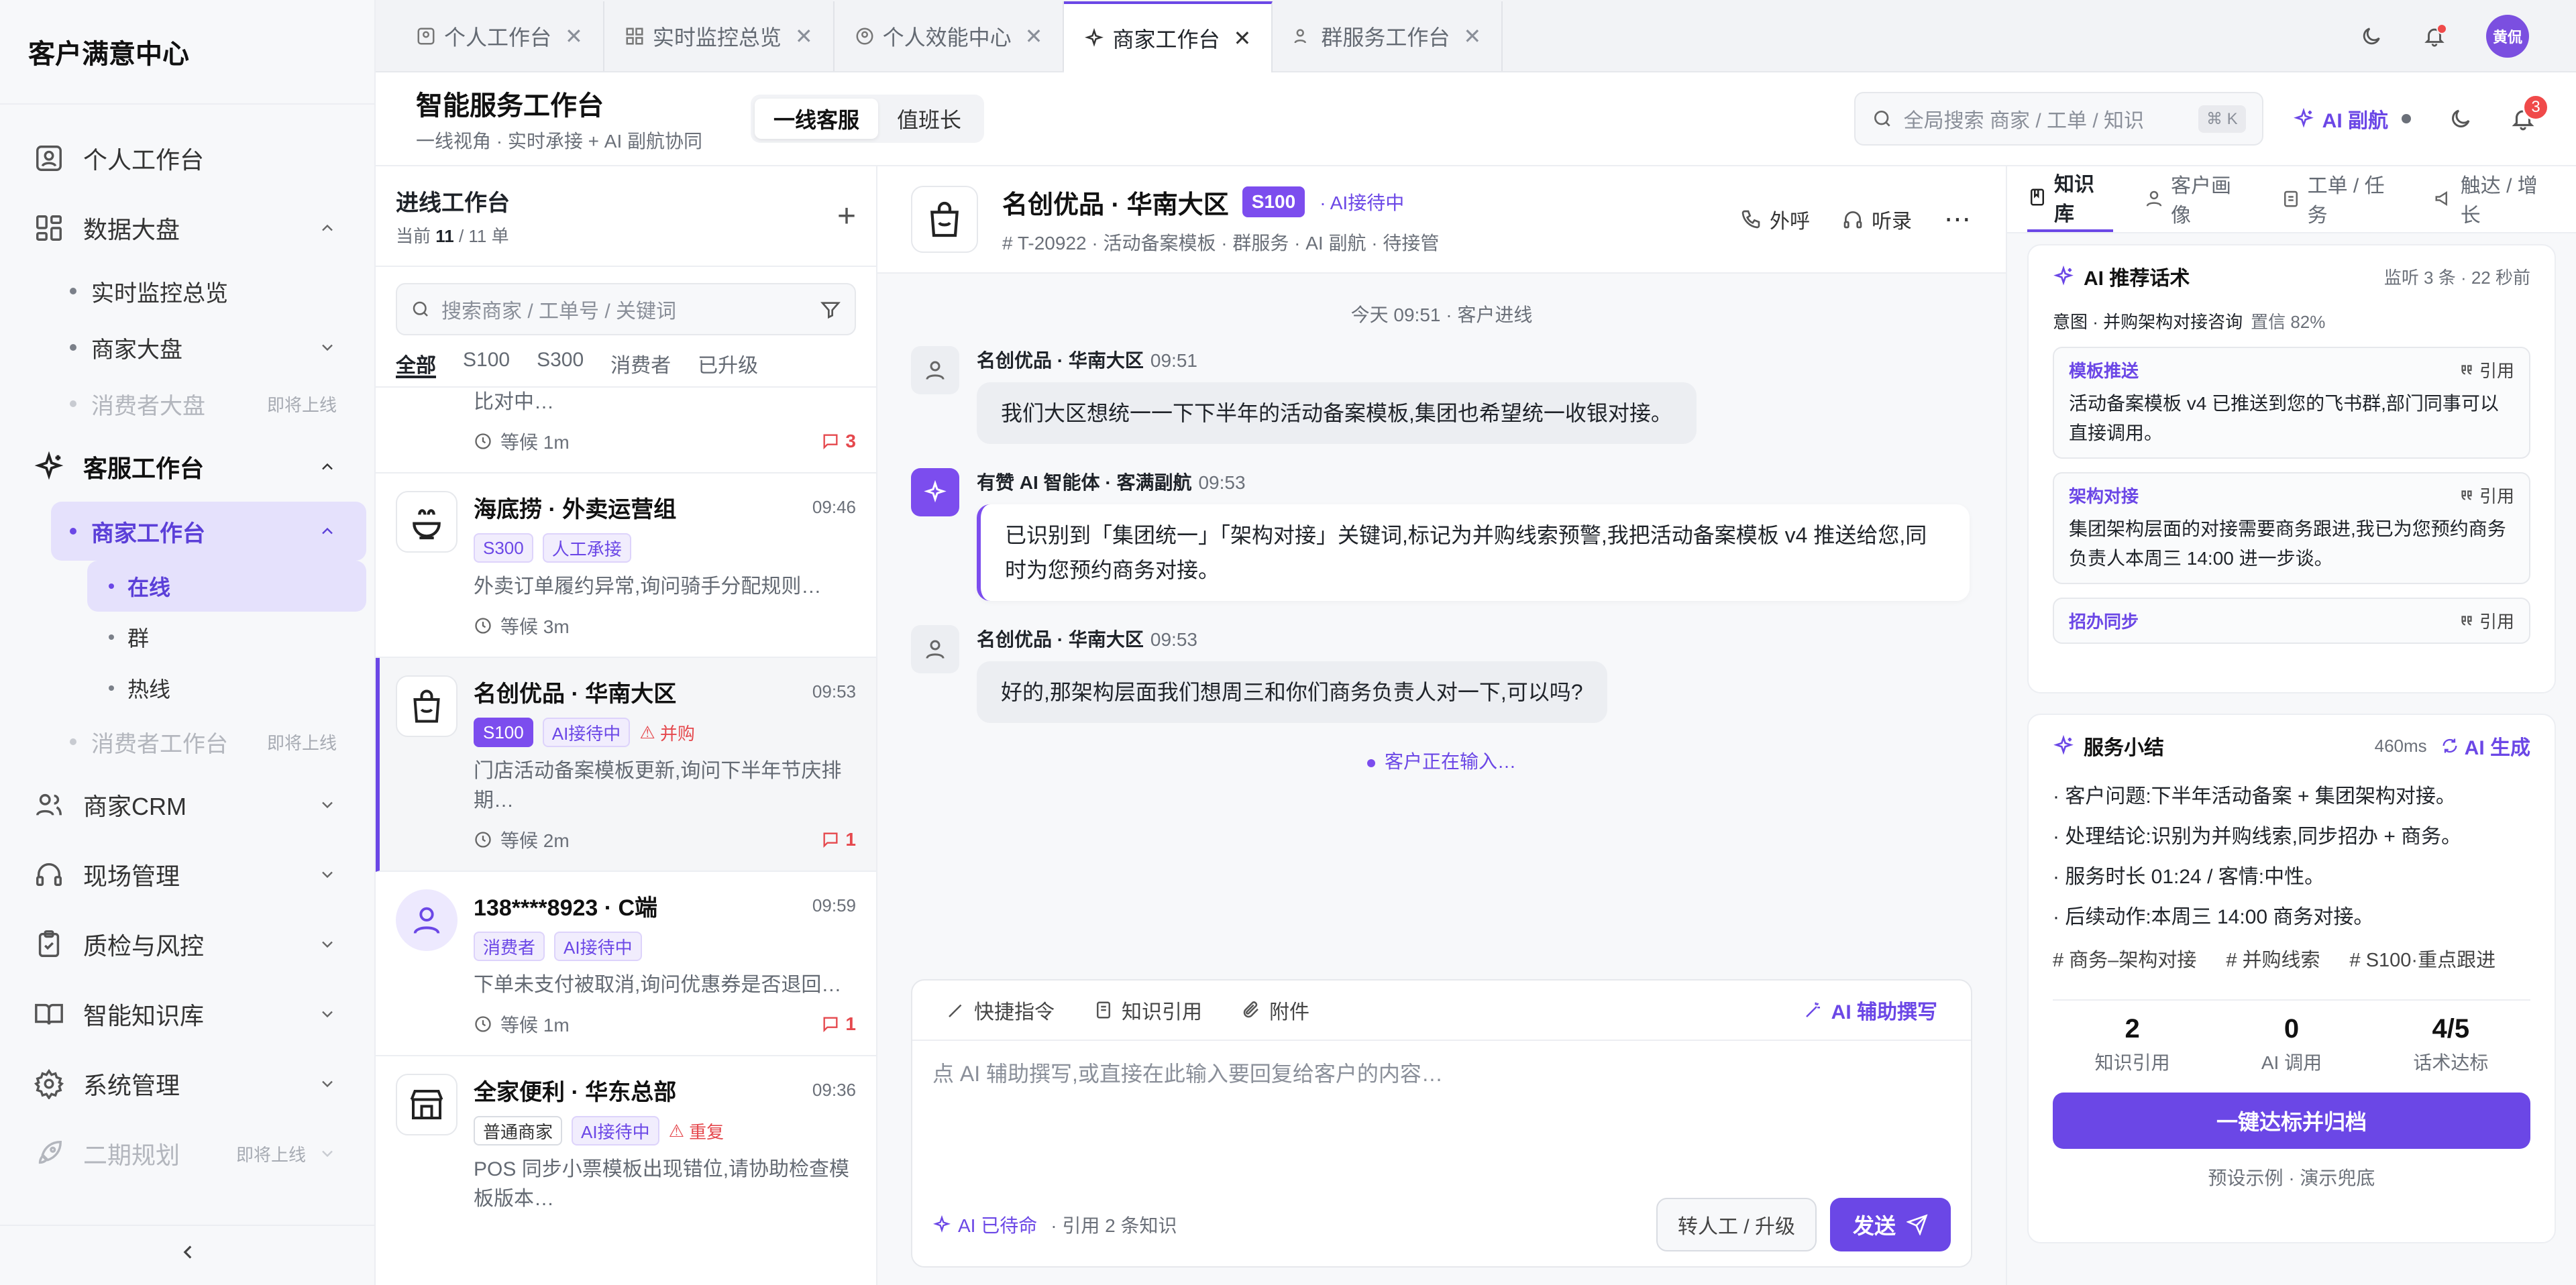  I want to click on knowledge-cite-button: 知识引用, so click(1147, 1010).